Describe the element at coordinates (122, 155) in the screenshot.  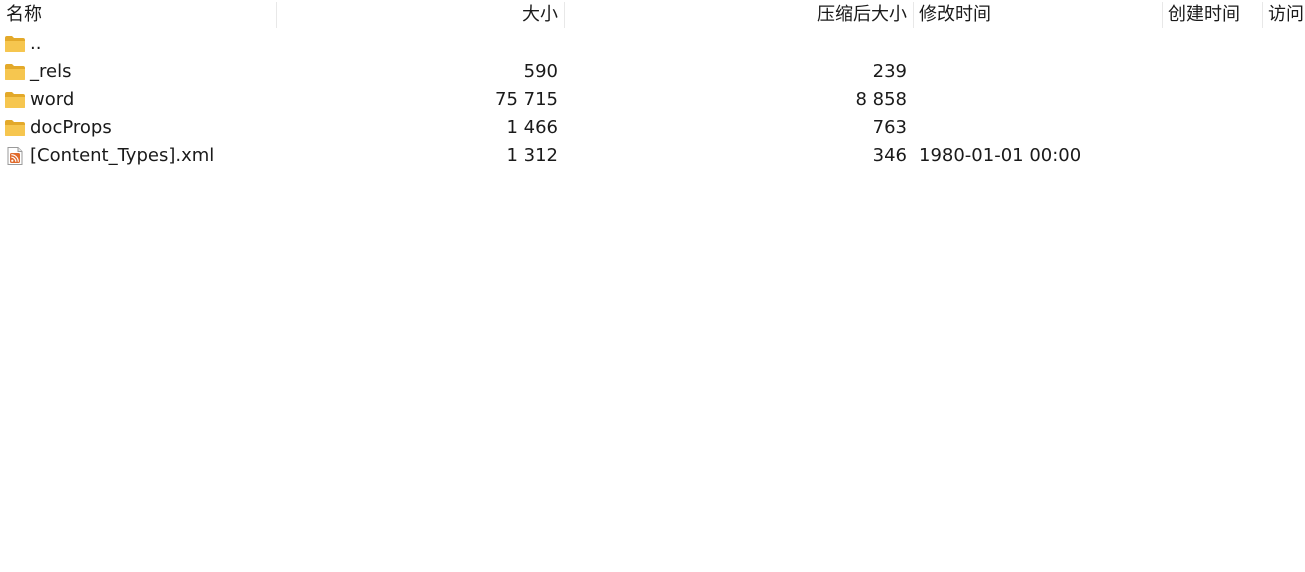
I see `file-name: [Content_Types].xml` at that location.